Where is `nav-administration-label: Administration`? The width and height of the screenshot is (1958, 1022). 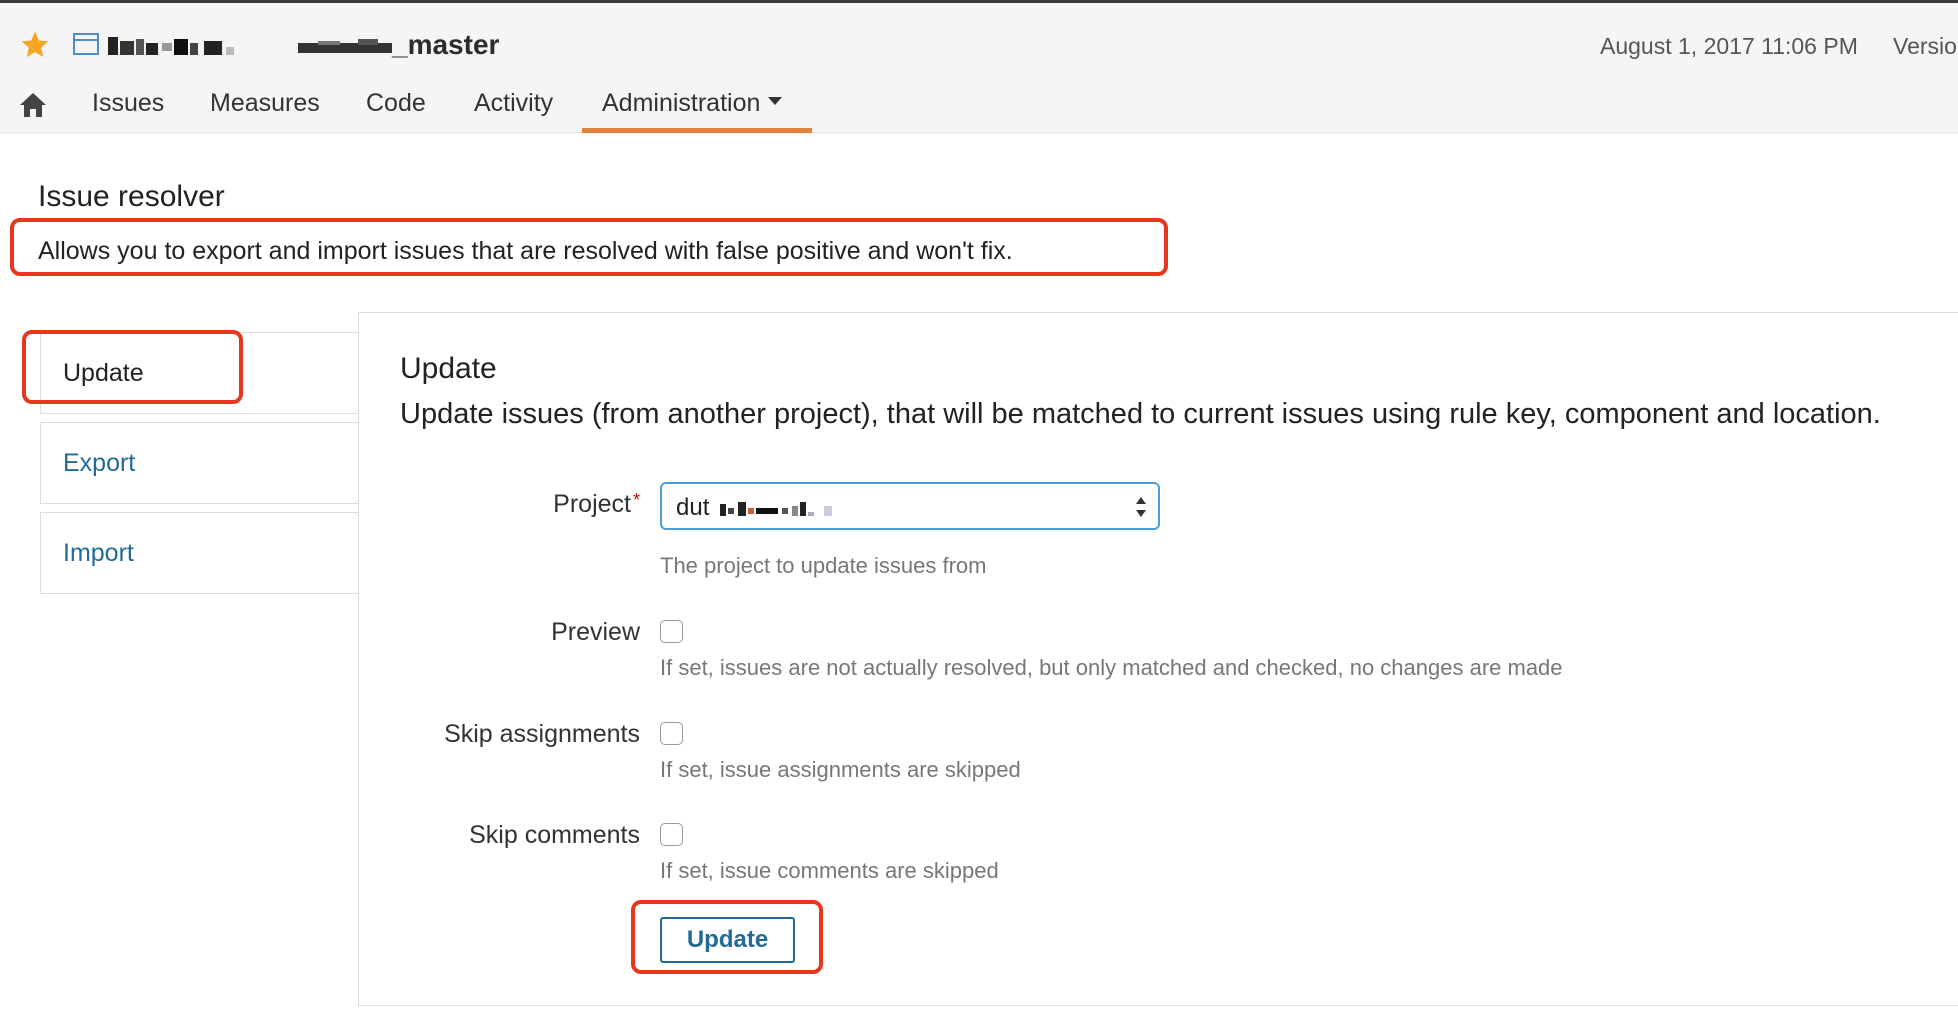 nav-administration-label: Administration is located at coordinates (681, 103).